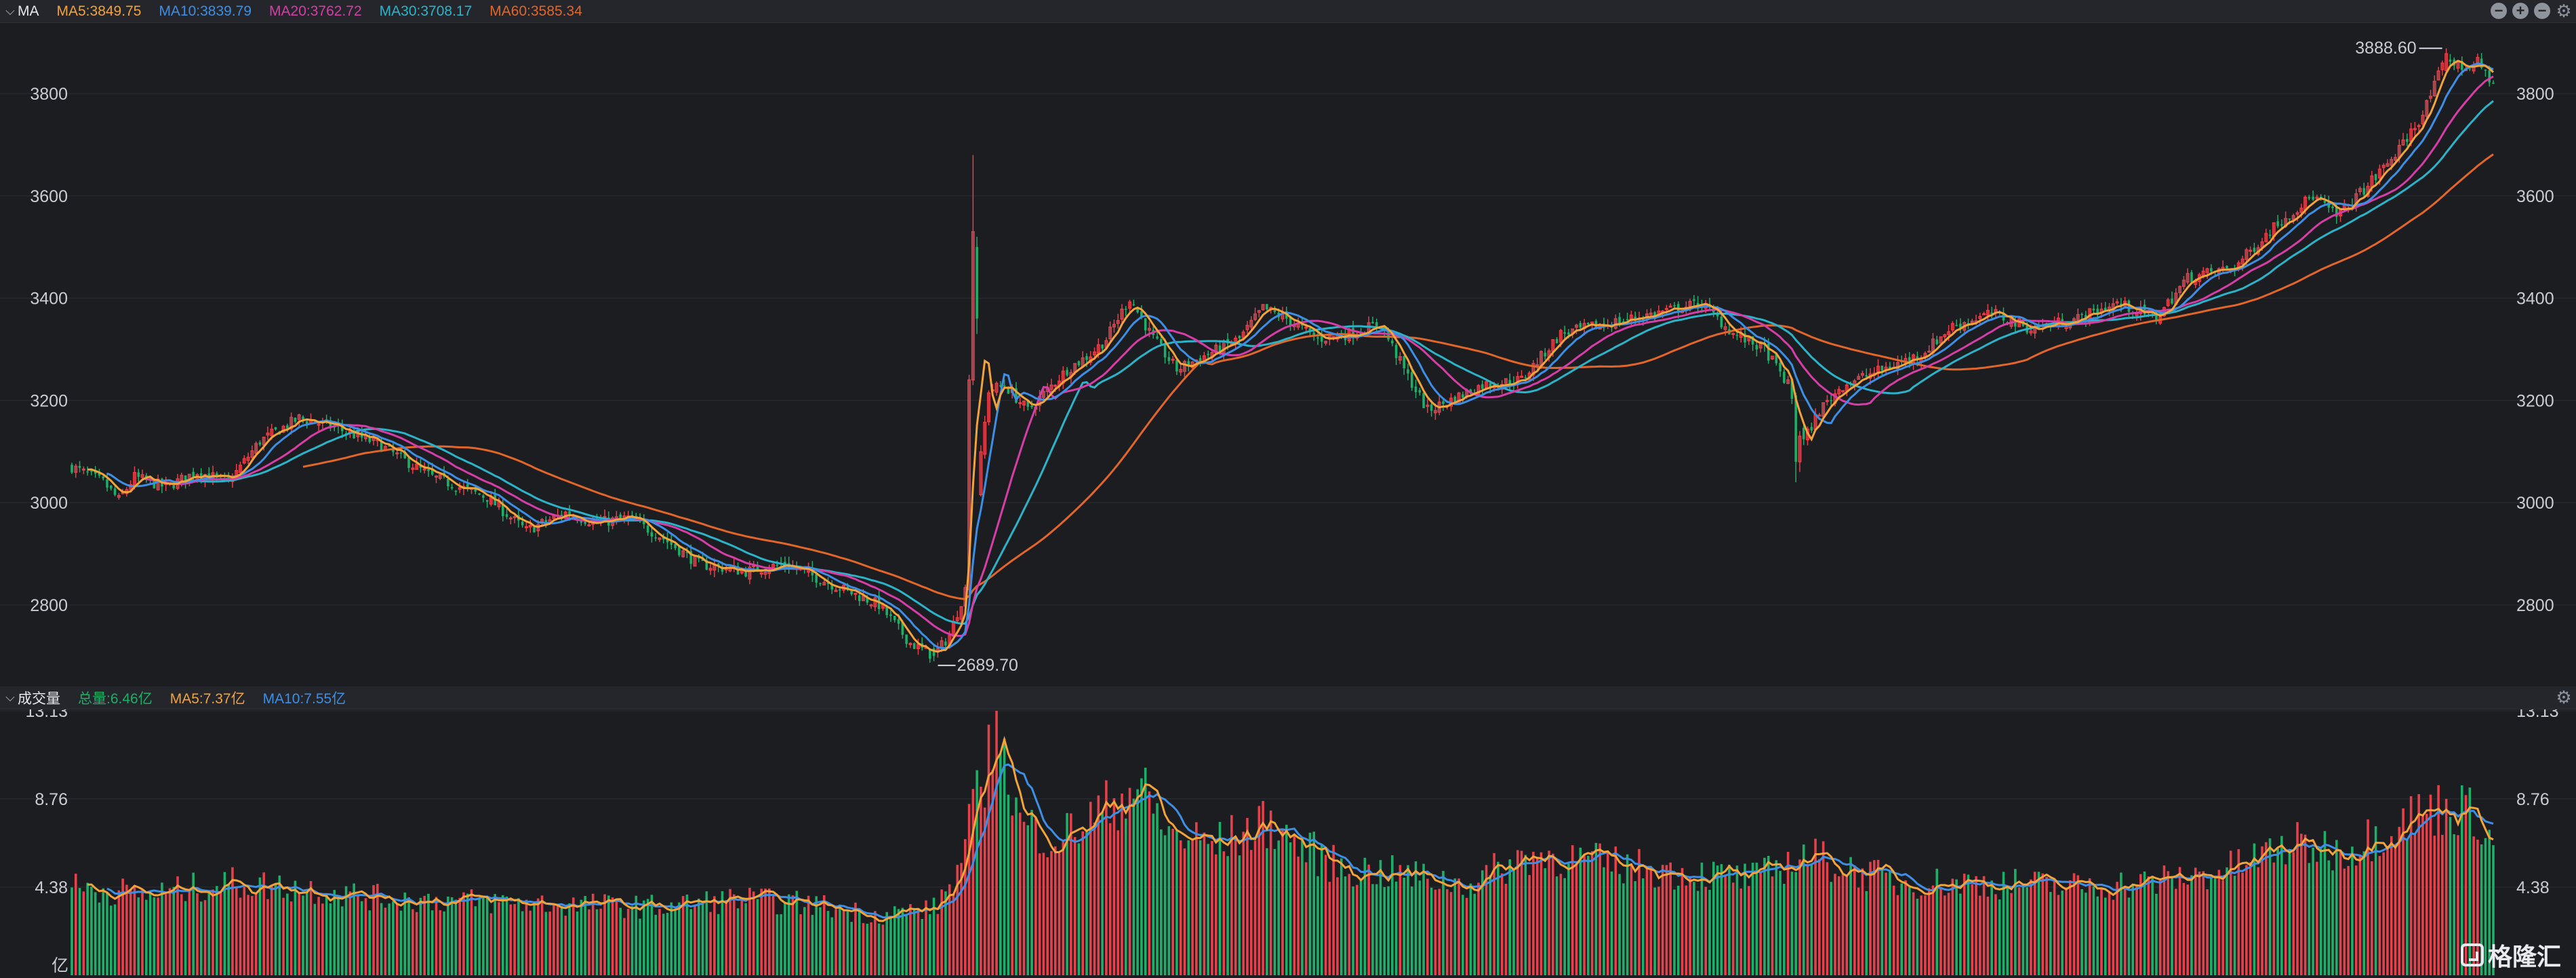 The height and width of the screenshot is (978, 2576). What do you see at coordinates (28, 11) in the screenshot?
I see `indicator-title: MA` at bounding box center [28, 11].